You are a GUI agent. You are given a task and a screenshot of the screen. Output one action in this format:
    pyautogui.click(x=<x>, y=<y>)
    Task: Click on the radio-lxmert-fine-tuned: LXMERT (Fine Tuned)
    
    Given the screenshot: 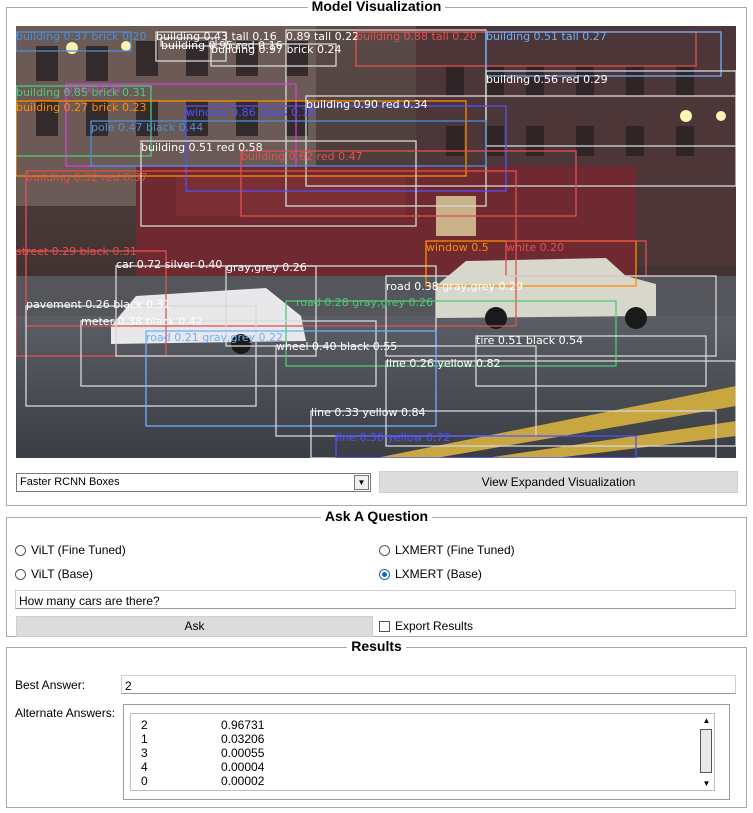 What is the action you would take?
    pyautogui.click(x=447, y=550)
    